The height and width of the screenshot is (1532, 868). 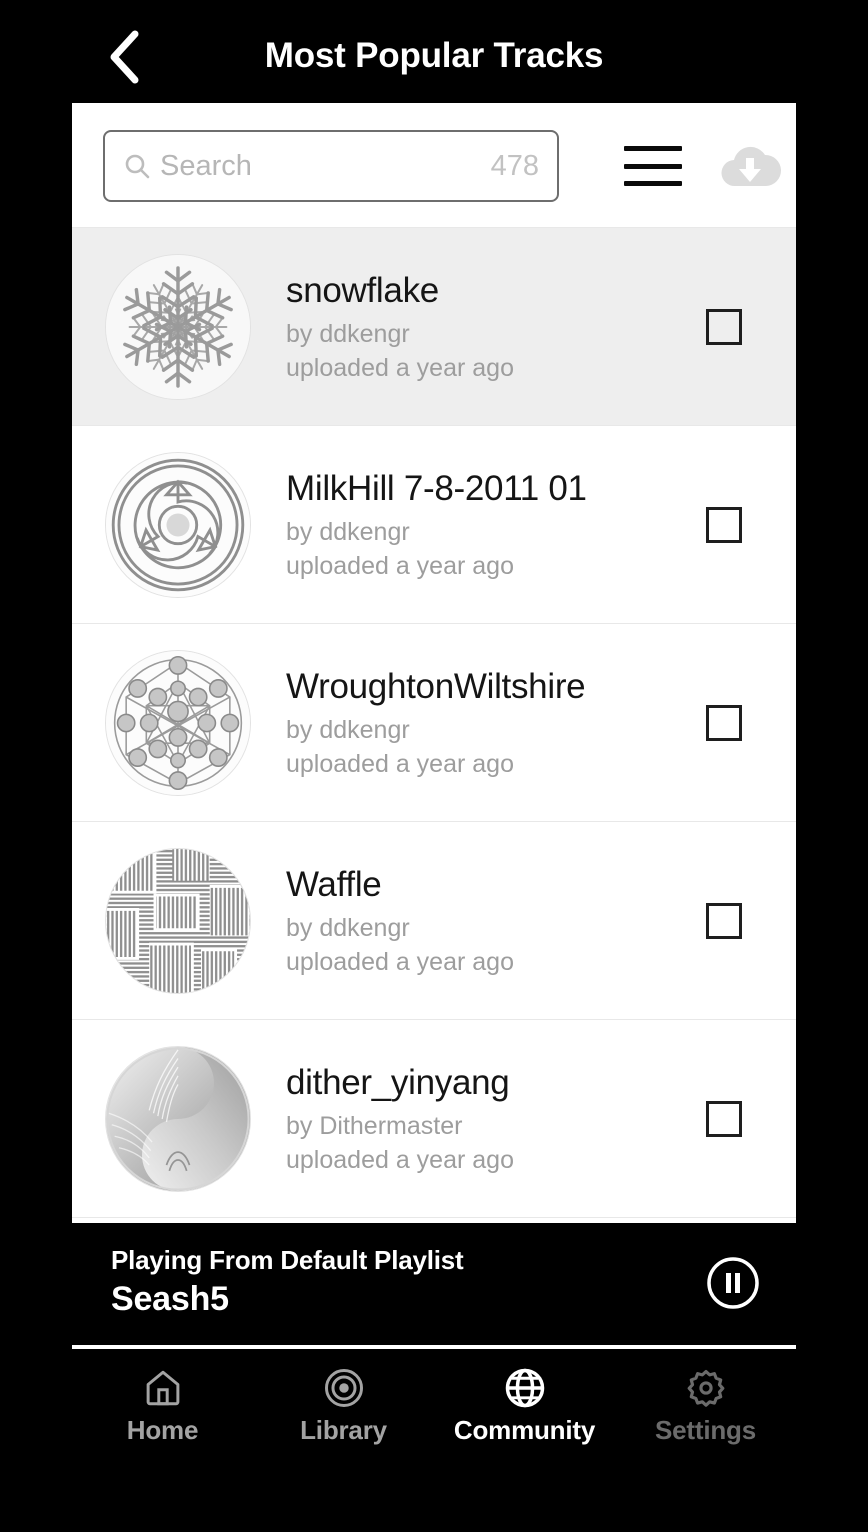 I want to click on app-header: Most Popular Tracks, so click(x=434, y=51).